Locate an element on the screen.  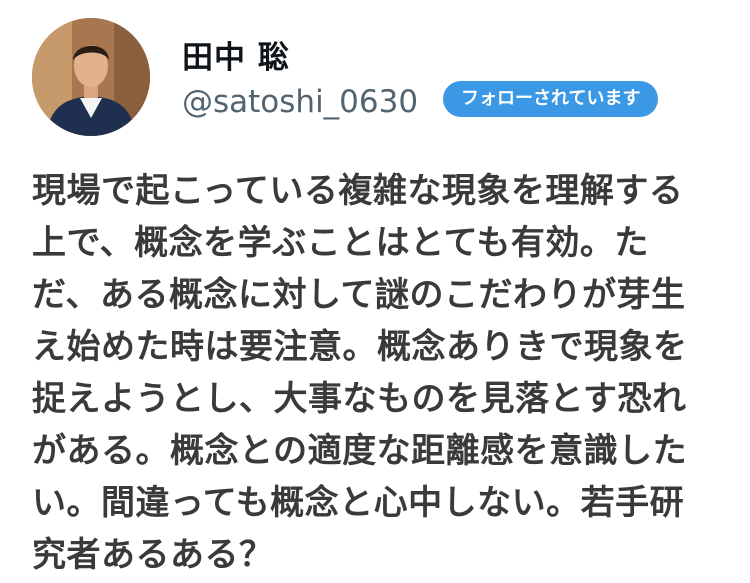
avatar-photo-icon is located at coordinates (91, 77).